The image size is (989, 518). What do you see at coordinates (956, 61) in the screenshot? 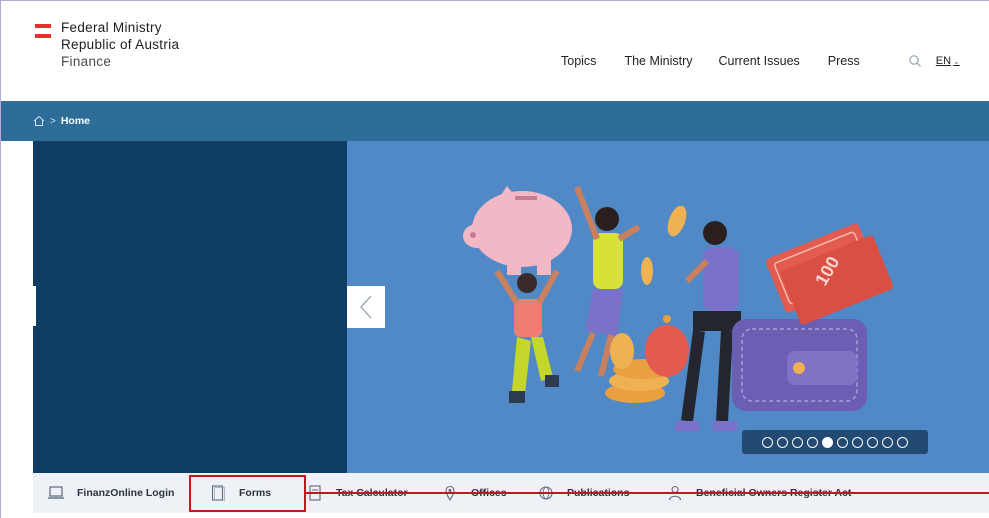
I see `chevron-down-icon: ⌄` at bounding box center [956, 61].